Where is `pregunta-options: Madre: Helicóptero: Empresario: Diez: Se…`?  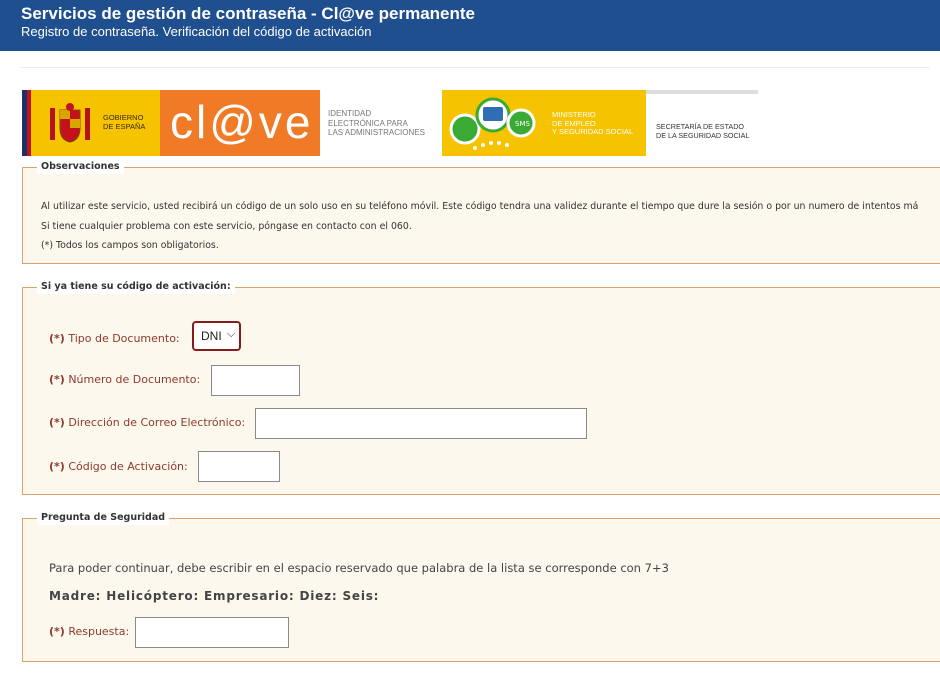
pregunta-options: Madre: Helicóptero: Empresario: Diez: Se… is located at coordinates (214, 596).